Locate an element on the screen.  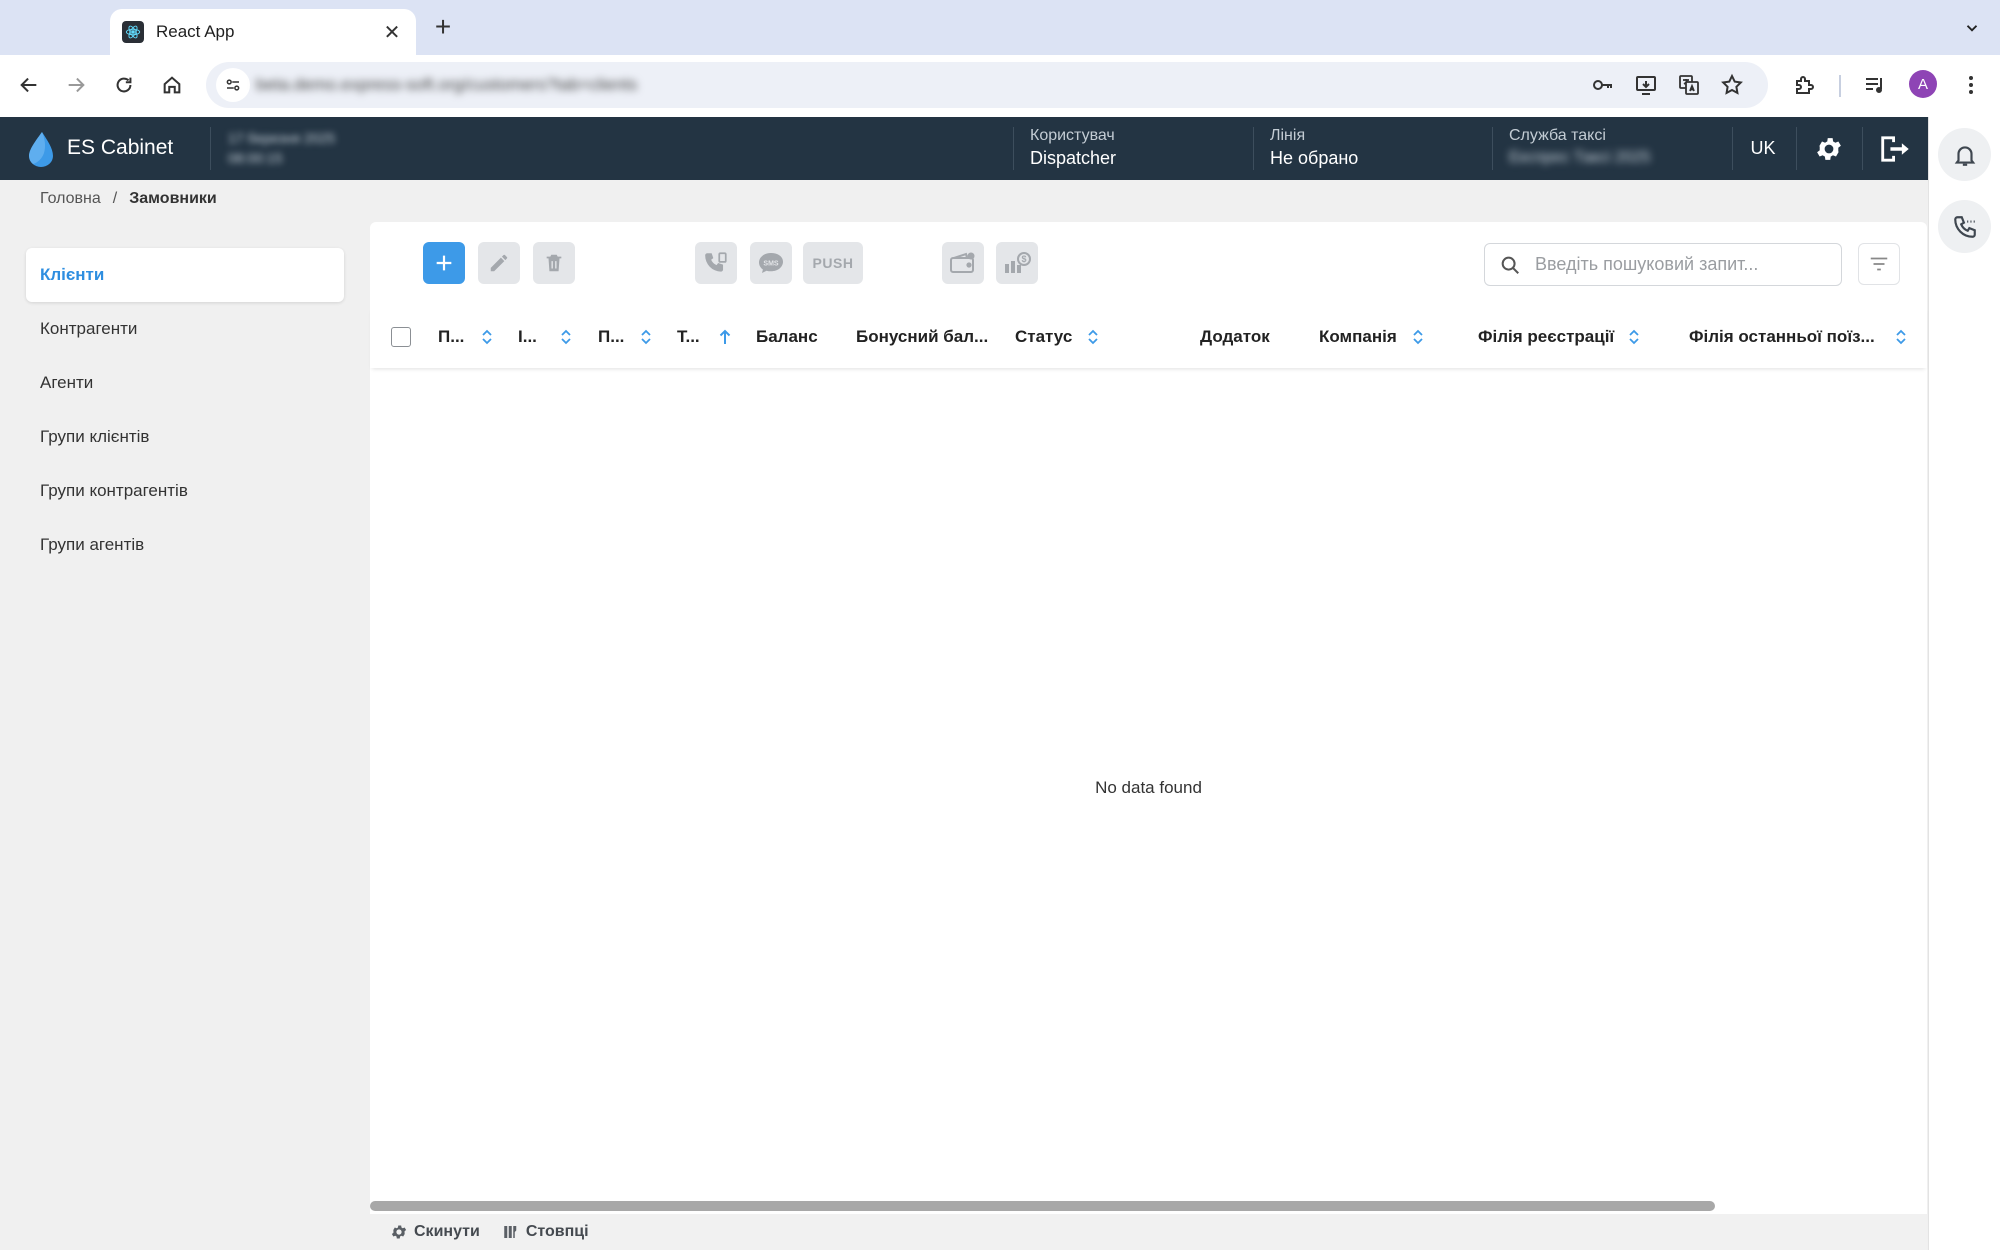
browser-menu-button is located at coordinates (1971, 85).